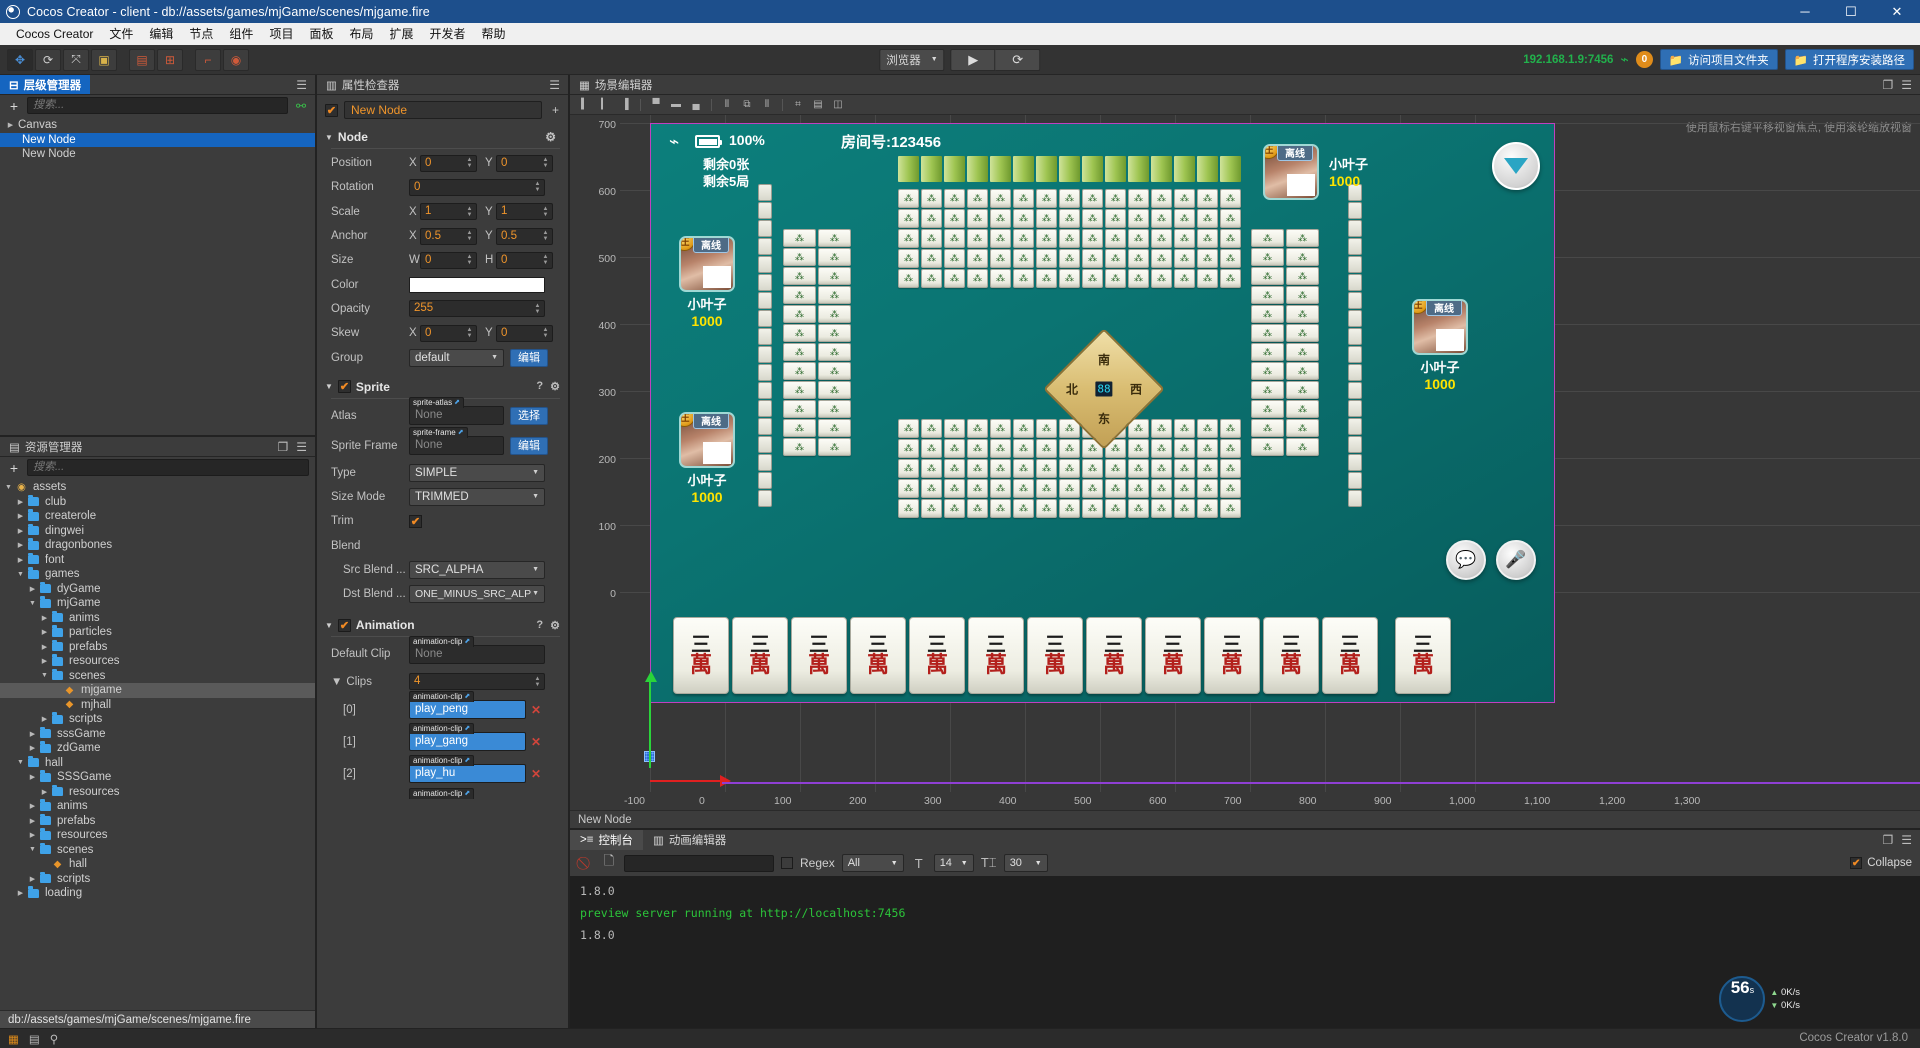 This screenshot has height=1048, width=1920. I want to click on log-level-select: All ▼, so click(872, 863).